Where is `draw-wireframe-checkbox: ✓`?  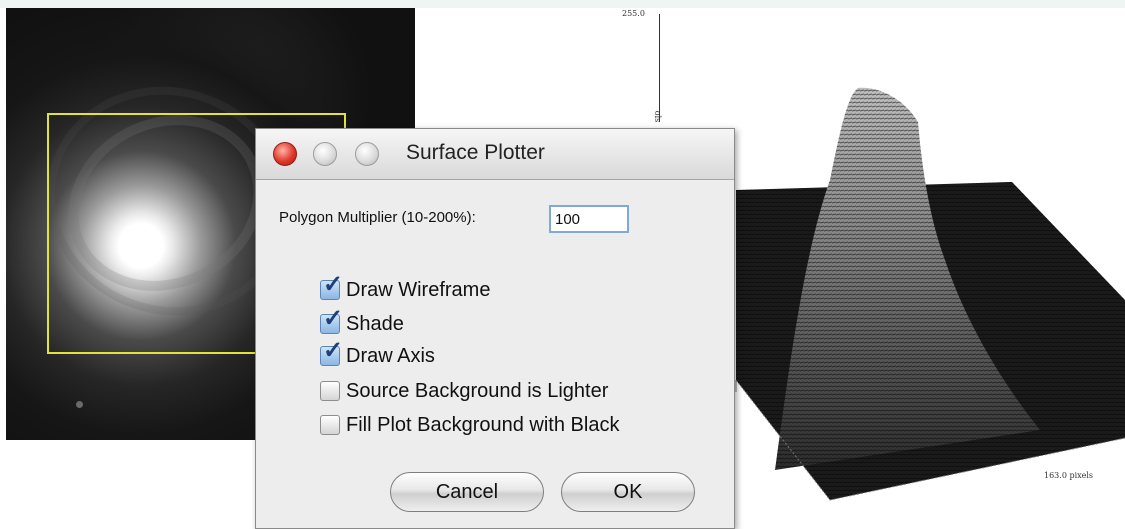
draw-wireframe-checkbox: ✓ is located at coordinates (331, 286).